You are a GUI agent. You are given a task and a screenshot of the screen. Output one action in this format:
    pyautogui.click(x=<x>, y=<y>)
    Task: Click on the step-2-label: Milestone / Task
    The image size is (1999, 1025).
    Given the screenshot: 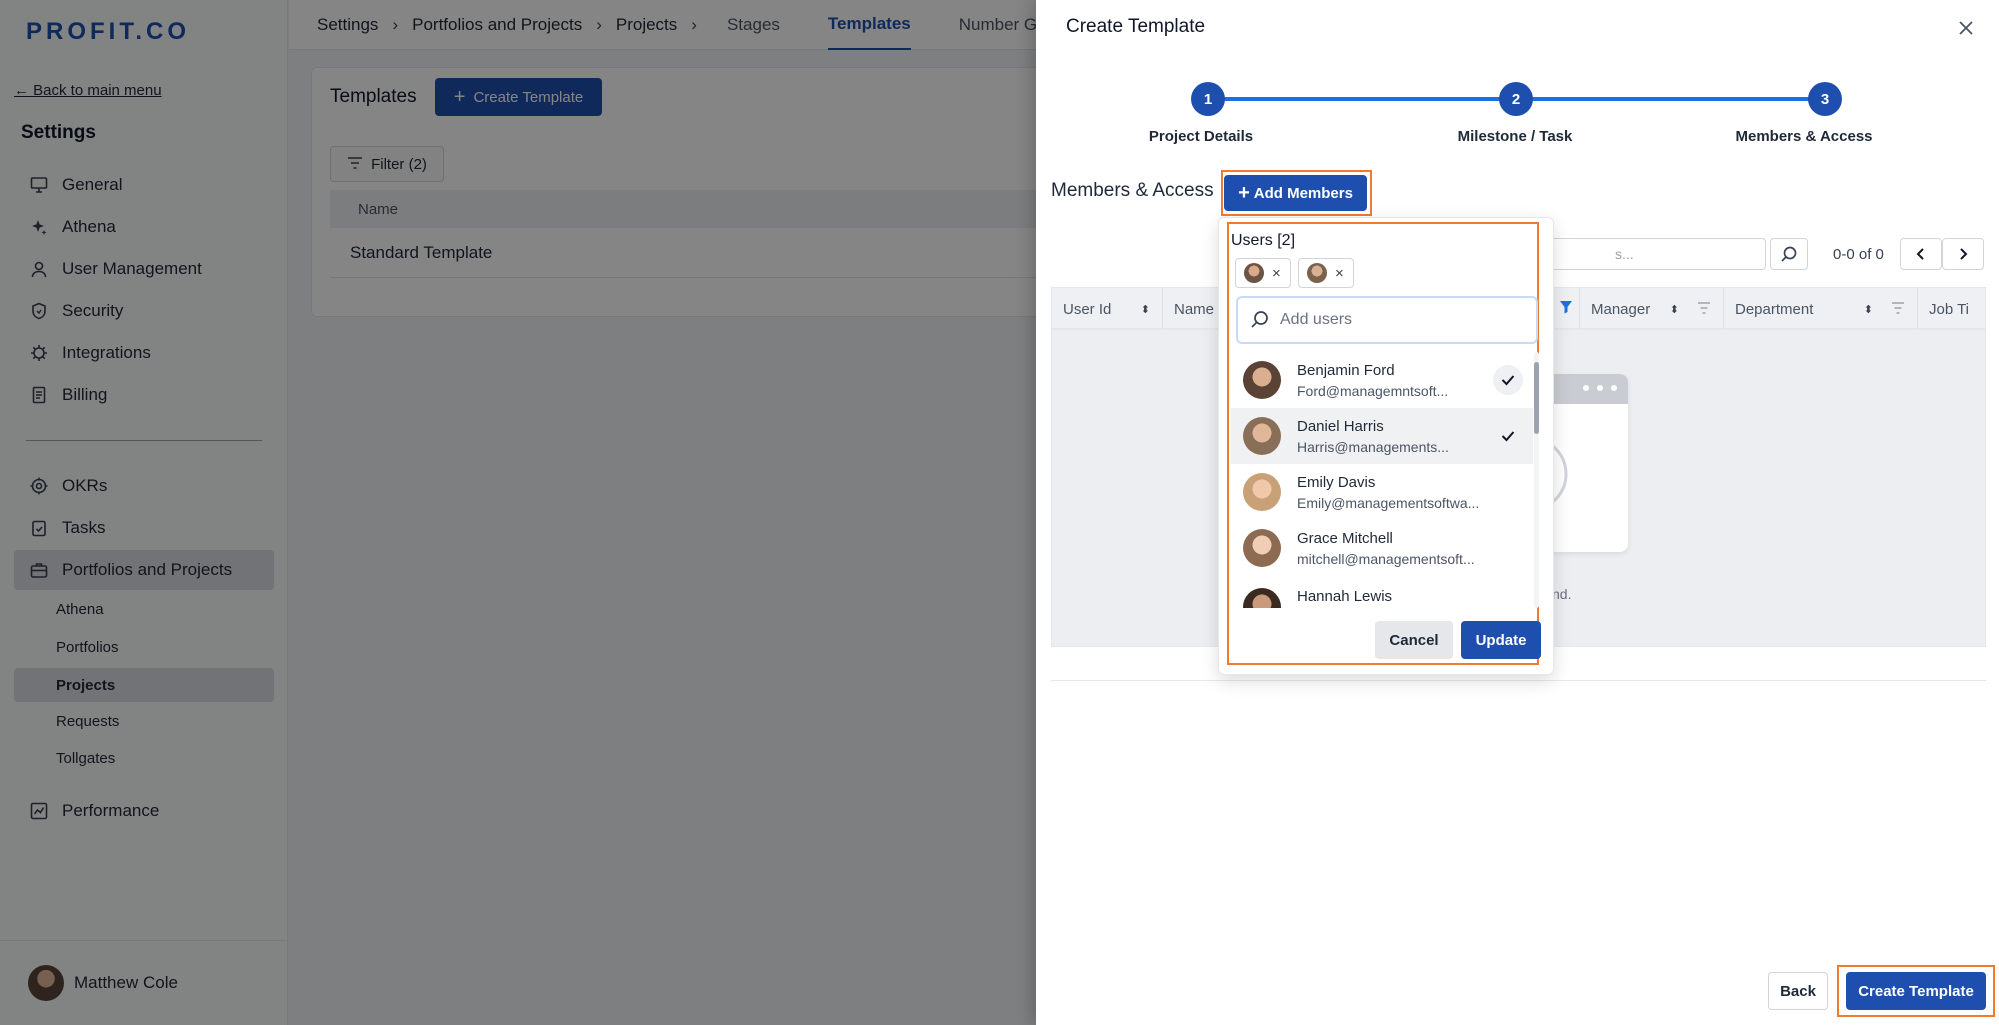 What is the action you would take?
    pyautogui.click(x=1515, y=136)
    